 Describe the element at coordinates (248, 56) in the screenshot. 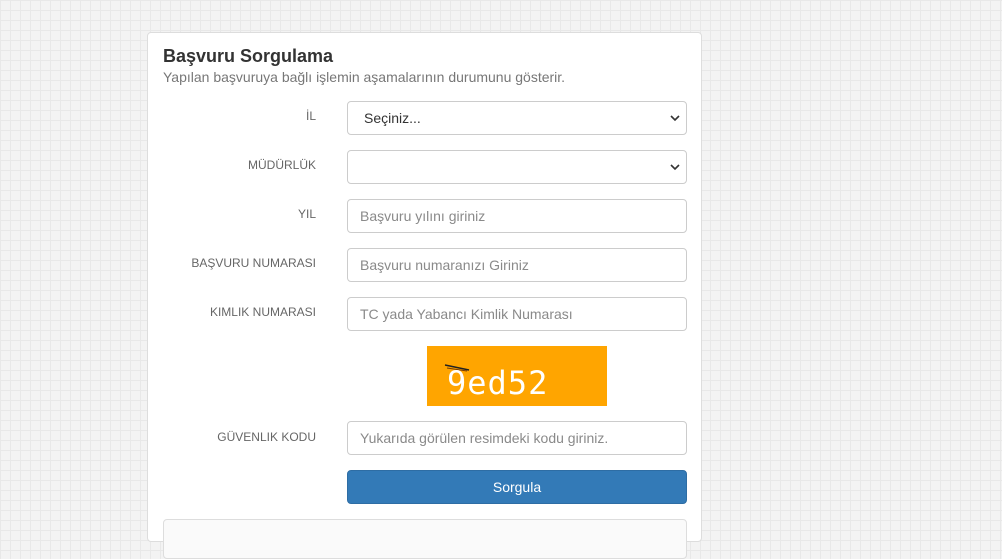

I see `panel-title: Başvuru Sorgulama` at that location.